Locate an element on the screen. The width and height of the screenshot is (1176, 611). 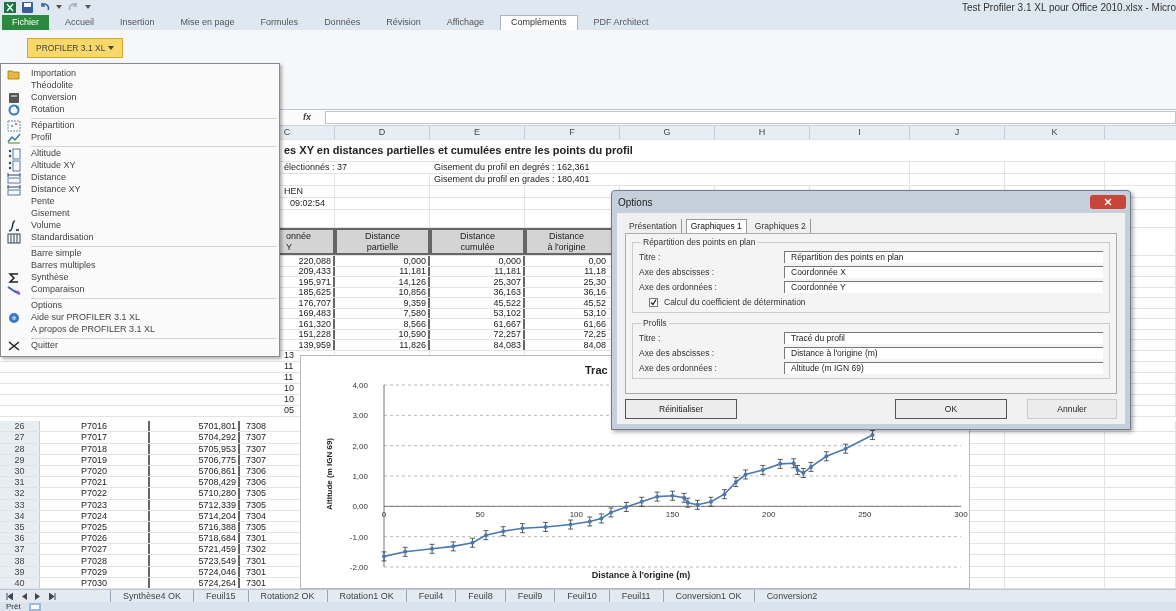
menu-item: Rotation is located at coordinates (140, 110).